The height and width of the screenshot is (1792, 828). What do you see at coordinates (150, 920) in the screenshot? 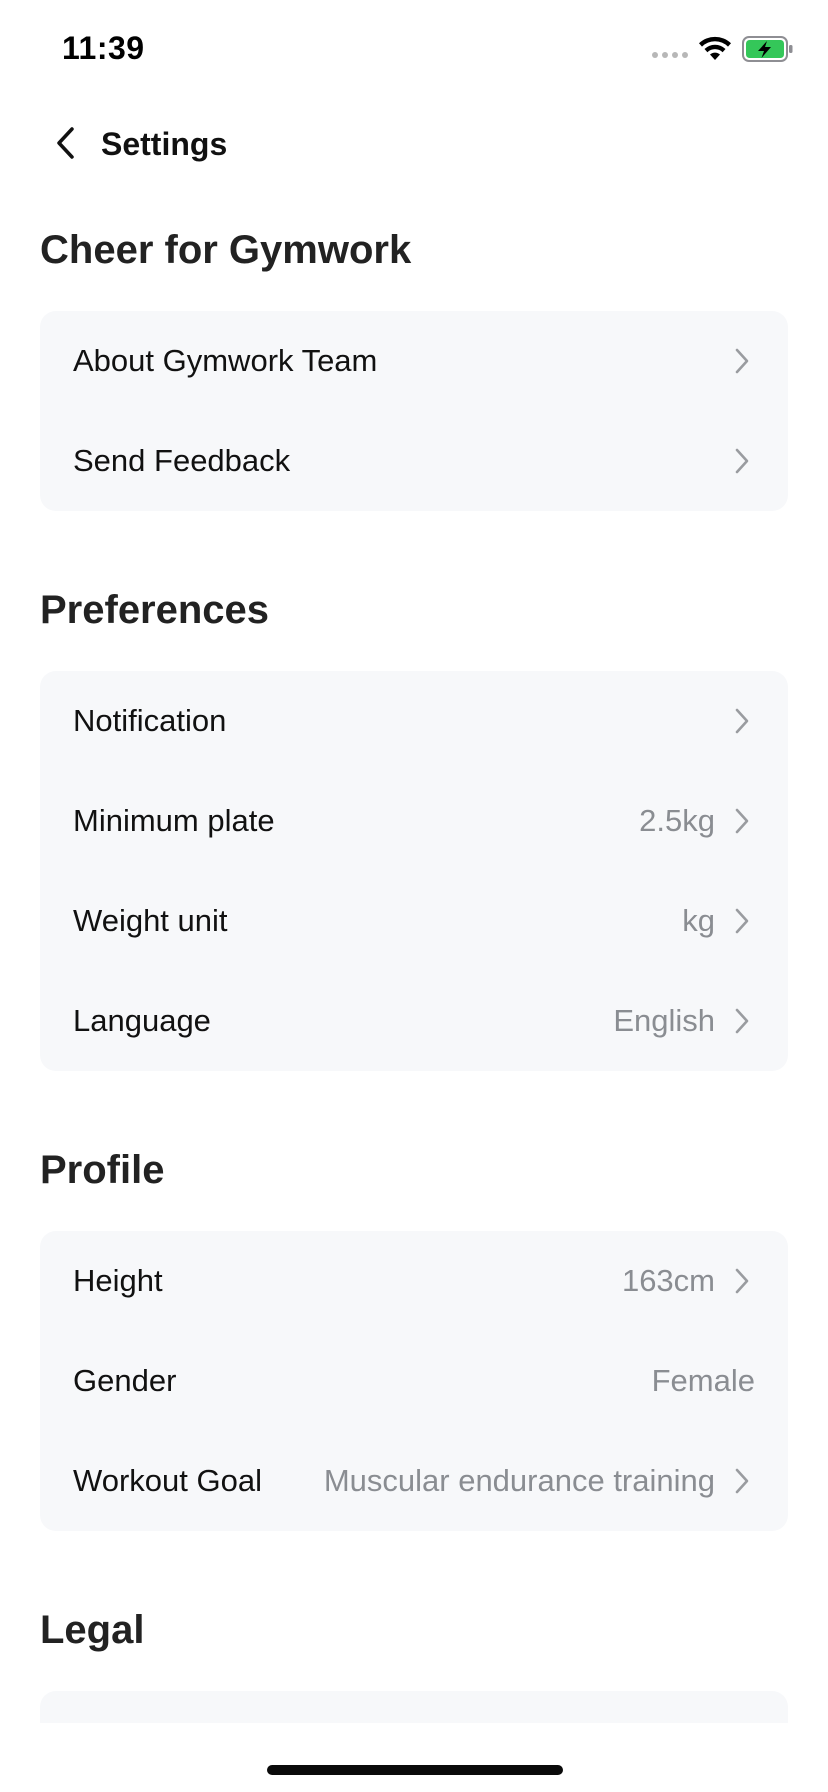
I see `row-label: Weight unit` at bounding box center [150, 920].